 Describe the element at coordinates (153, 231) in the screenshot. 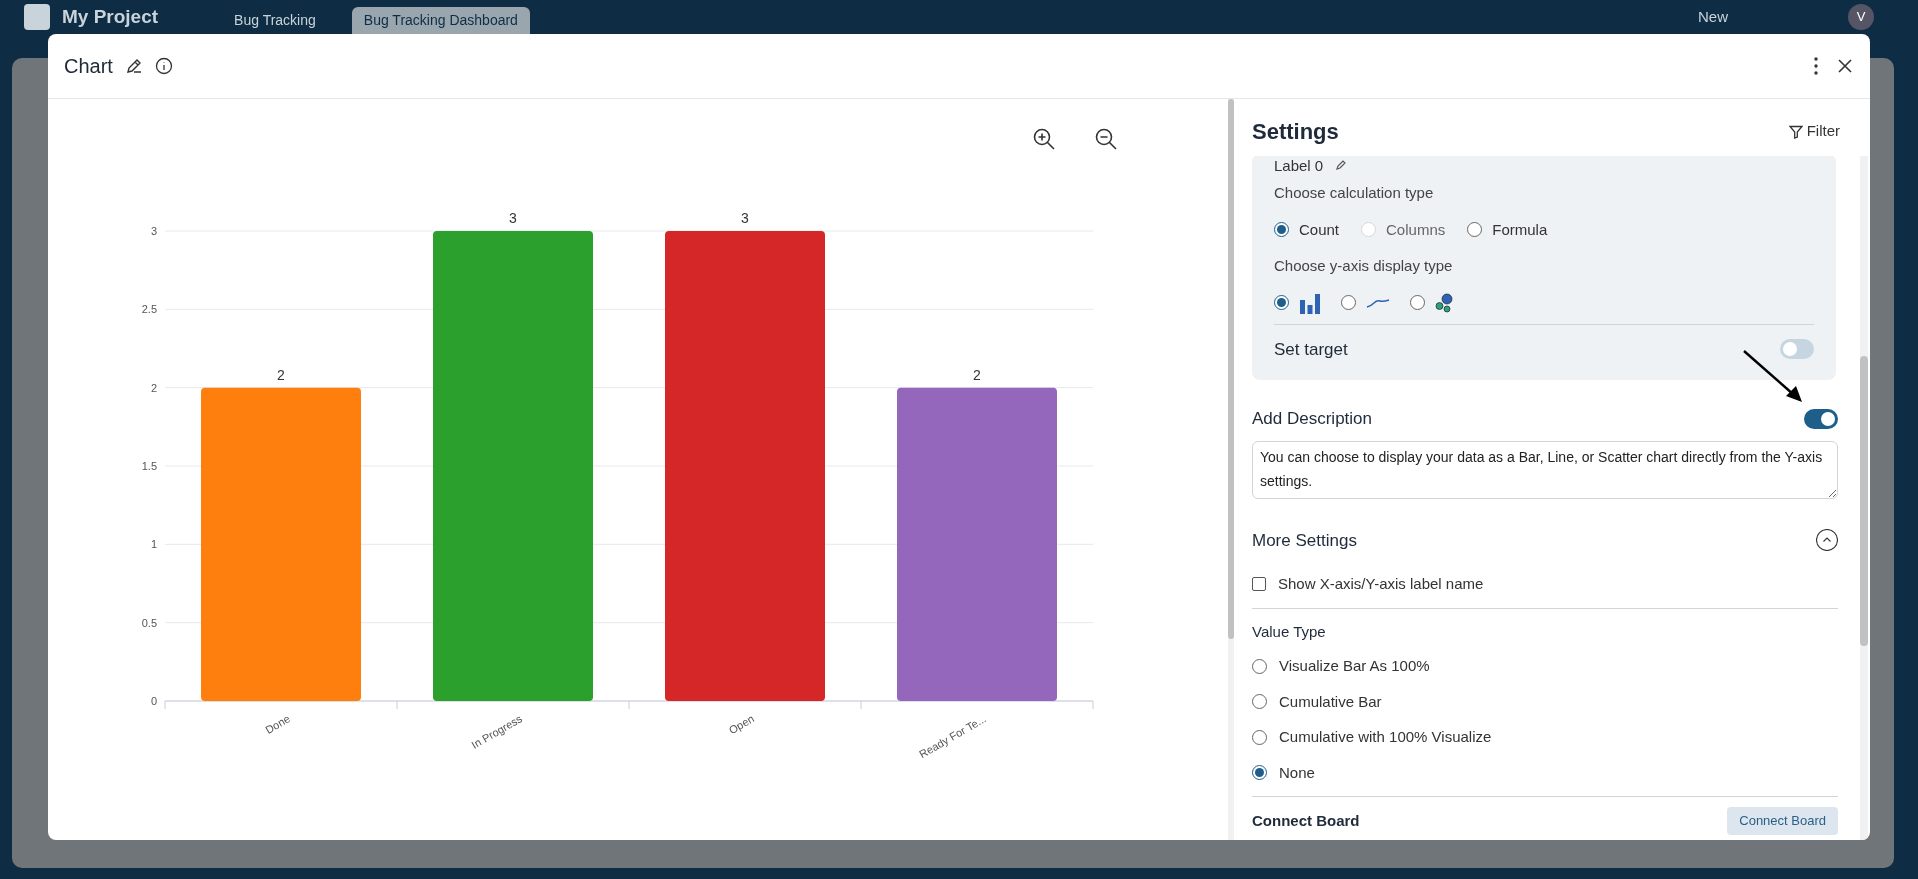

I see `y-tick-label: 3` at that location.